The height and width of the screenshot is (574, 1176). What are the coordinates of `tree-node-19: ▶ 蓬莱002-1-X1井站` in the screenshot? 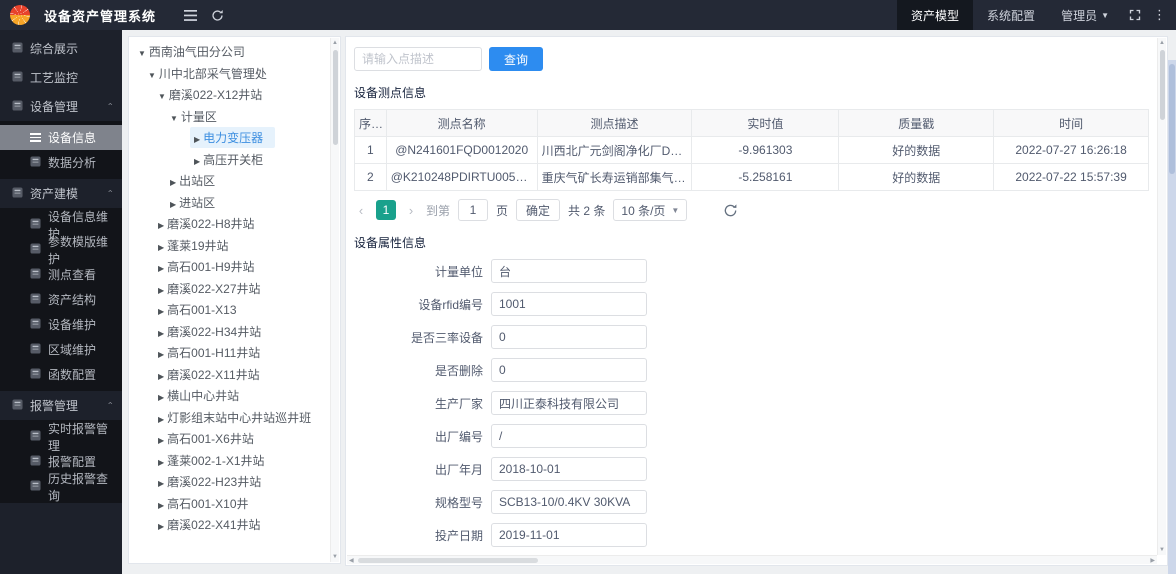 It's located at (233, 461).